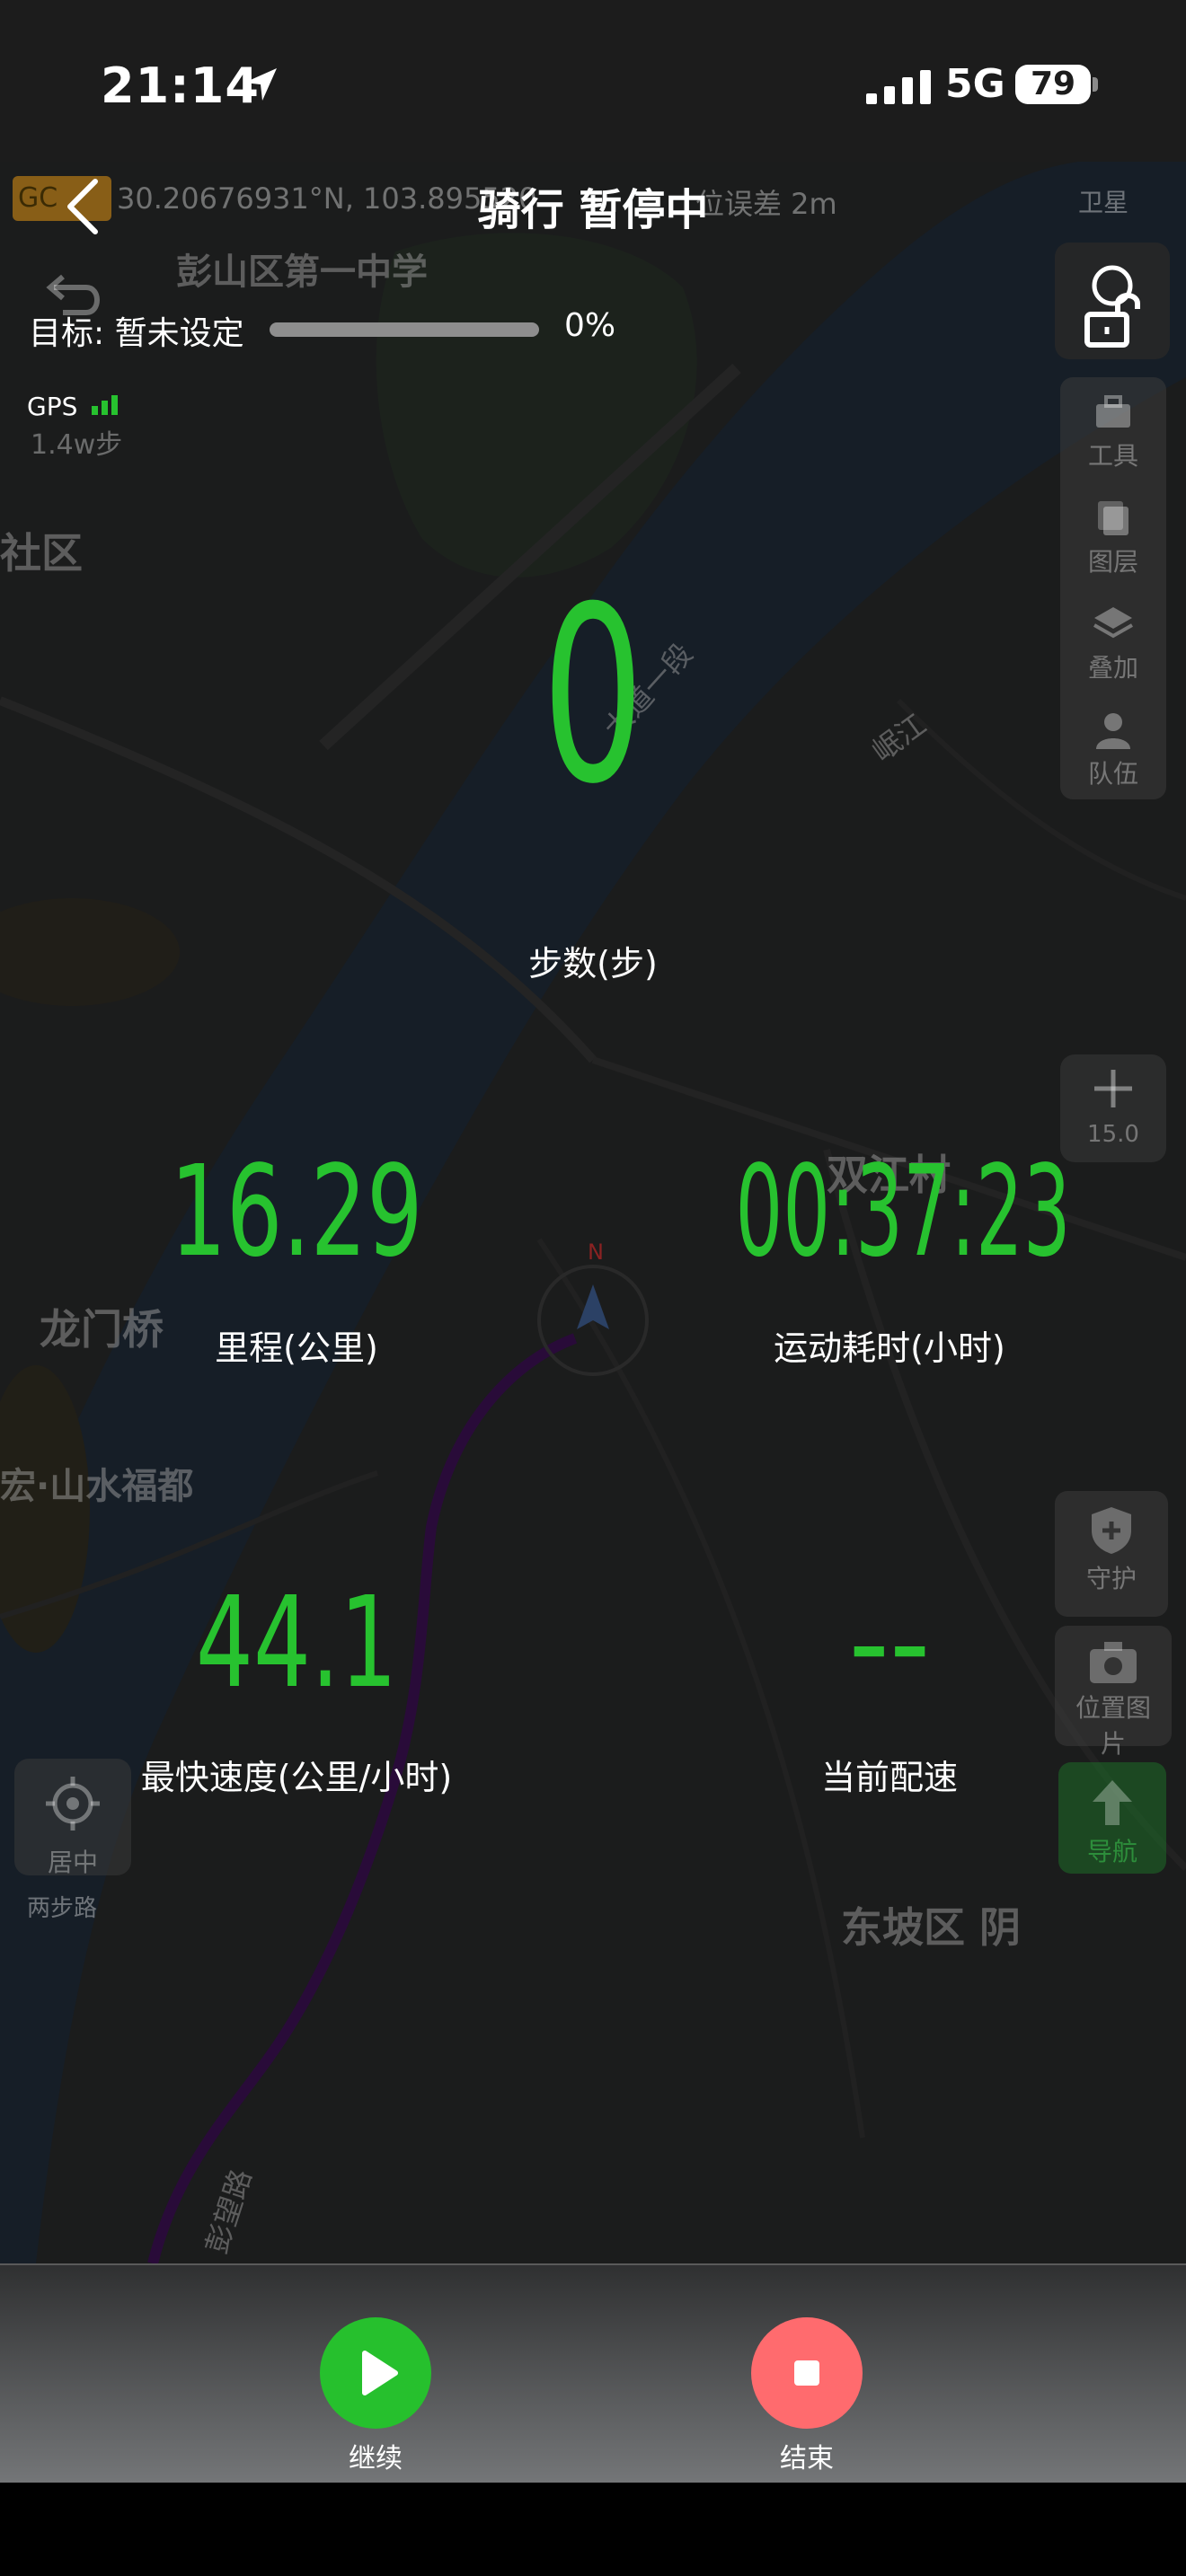  I want to click on toolbox-icon, so click(1113, 411).